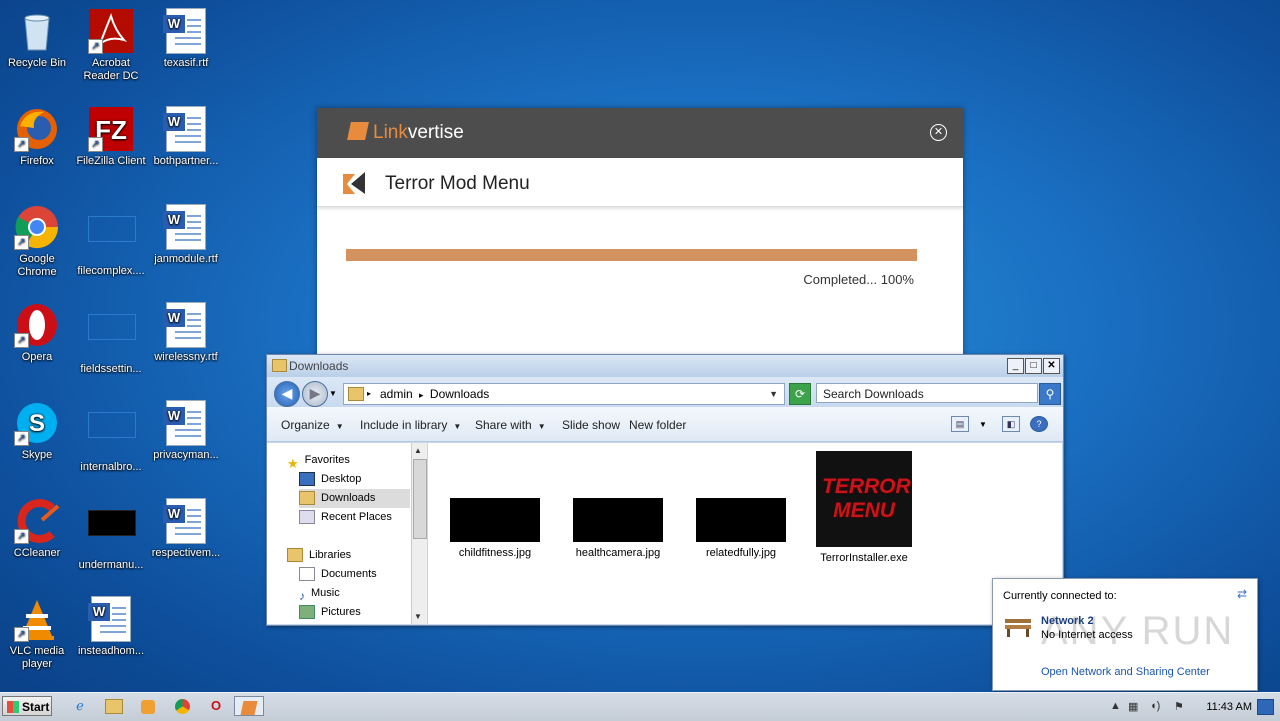  Describe the element at coordinates (1051, 366) in the screenshot. I see `close-button: ✕` at that location.